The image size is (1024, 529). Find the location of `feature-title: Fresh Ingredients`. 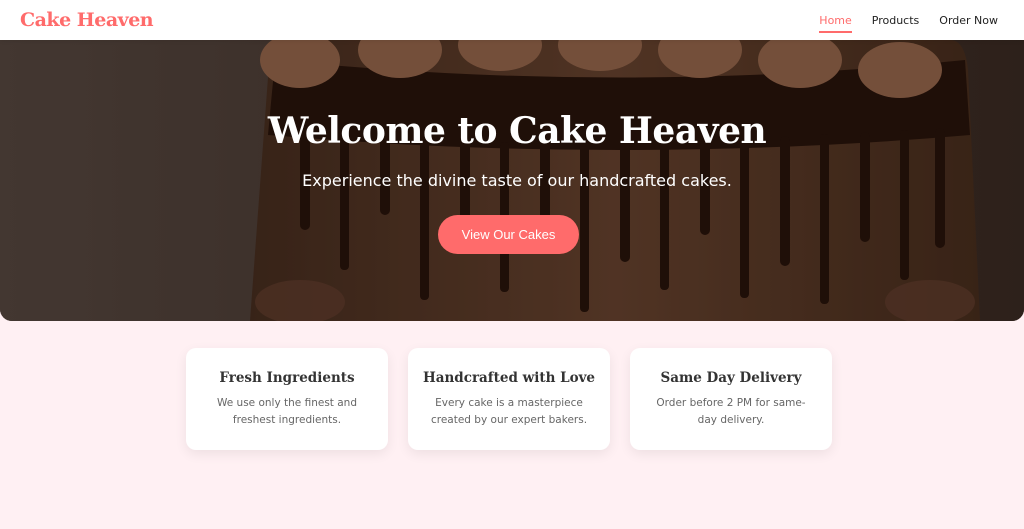

feature-title: Fresh Ingredients is located at coordinates (287, 378).